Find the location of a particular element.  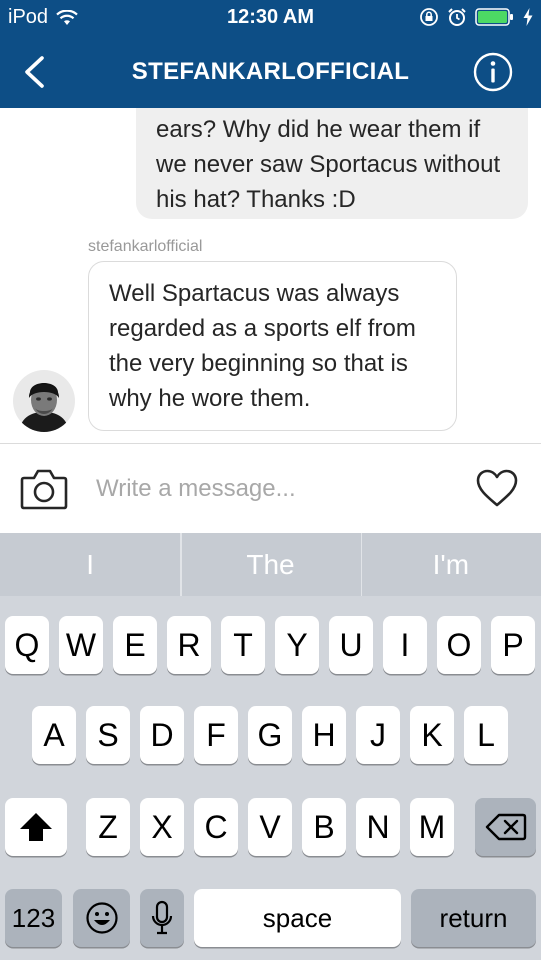

key-t: T is located at coordinates (243, 645).